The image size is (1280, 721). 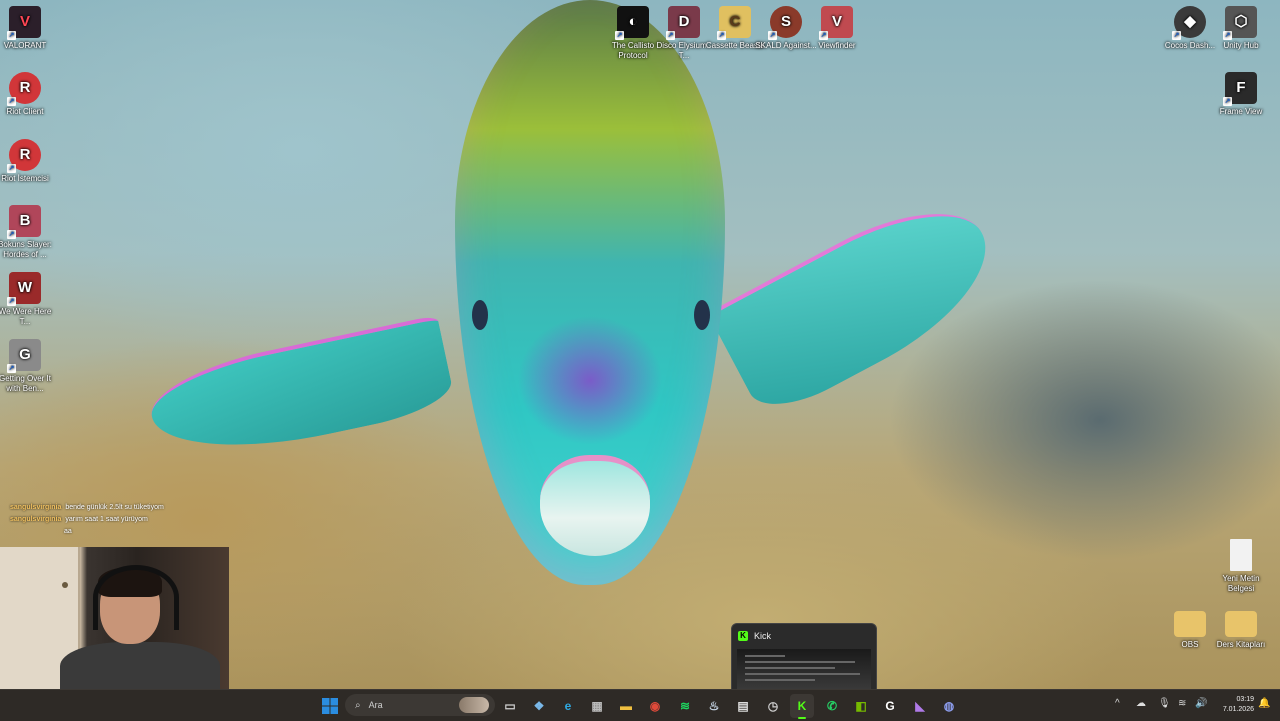 What do you see at coordinates (836, 23) in the screenshot?
I see `viewfinder-icon: V ↗` at bounding box center [836, 23].